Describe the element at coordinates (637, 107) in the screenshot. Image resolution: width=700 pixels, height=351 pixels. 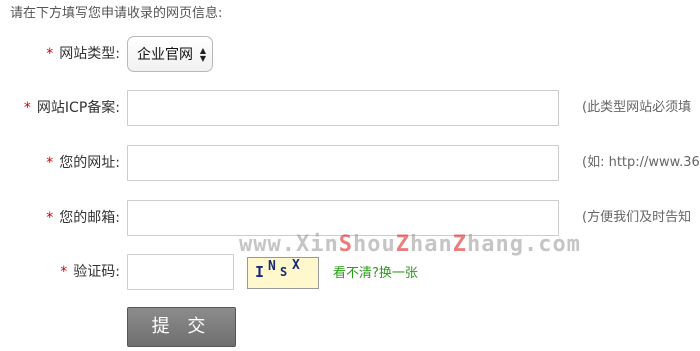
I see `icp-hint: (此类型网站必须填` at that location.